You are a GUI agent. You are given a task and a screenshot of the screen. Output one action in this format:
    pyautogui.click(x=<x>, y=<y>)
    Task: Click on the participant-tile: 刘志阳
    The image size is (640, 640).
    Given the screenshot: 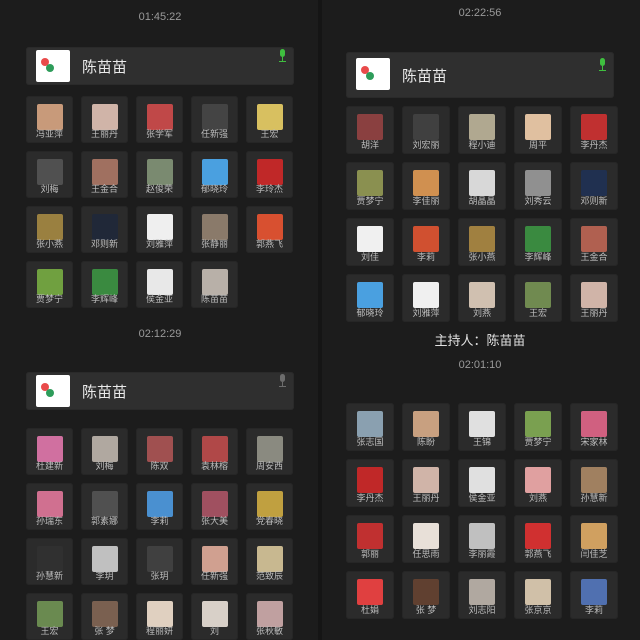 What is the action you would take?
    pyautogui.click(x=482, y=595)
    